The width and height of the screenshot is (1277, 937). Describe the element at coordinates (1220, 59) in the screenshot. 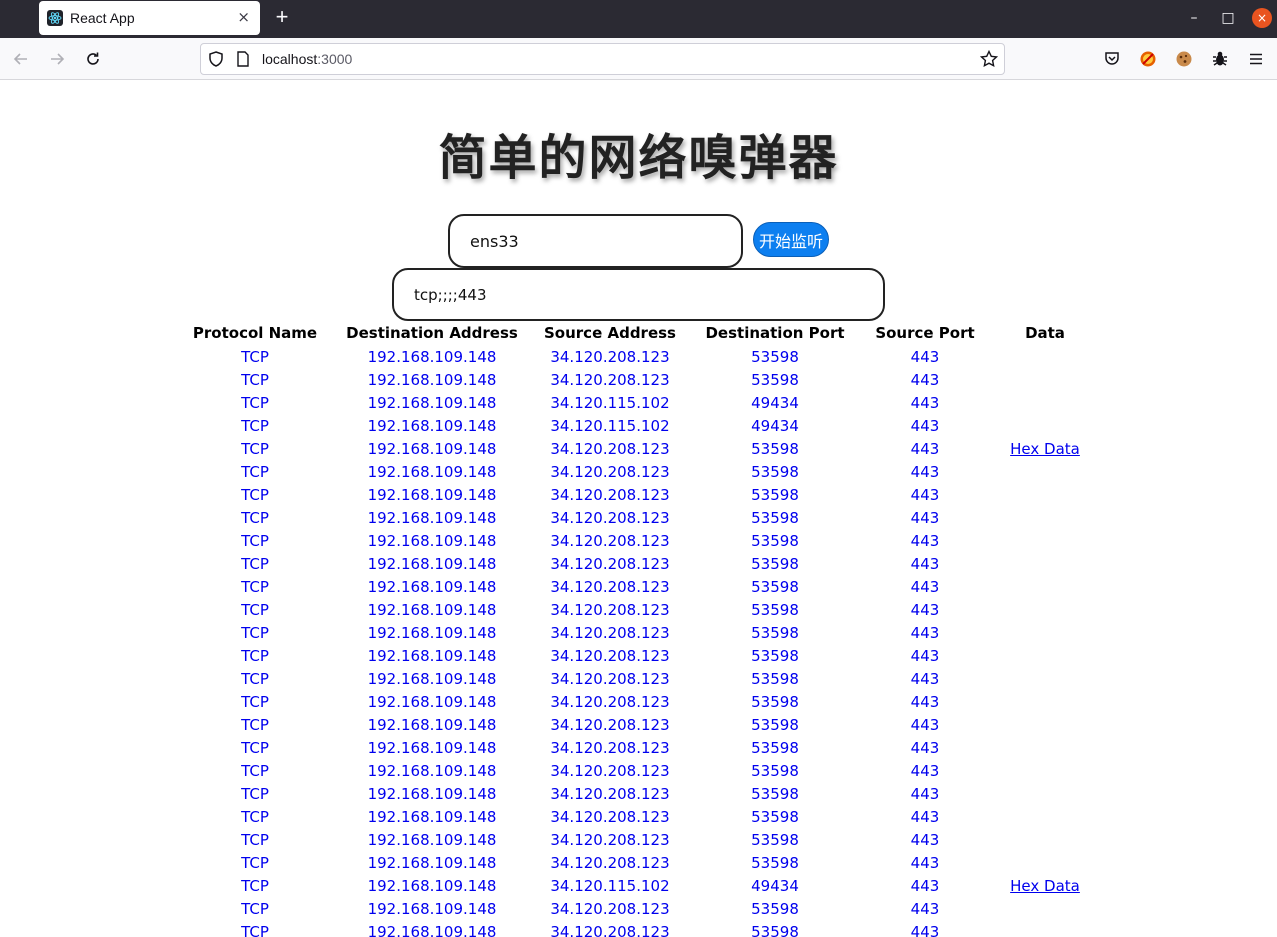

I see `bug-extension-icon` at that location.